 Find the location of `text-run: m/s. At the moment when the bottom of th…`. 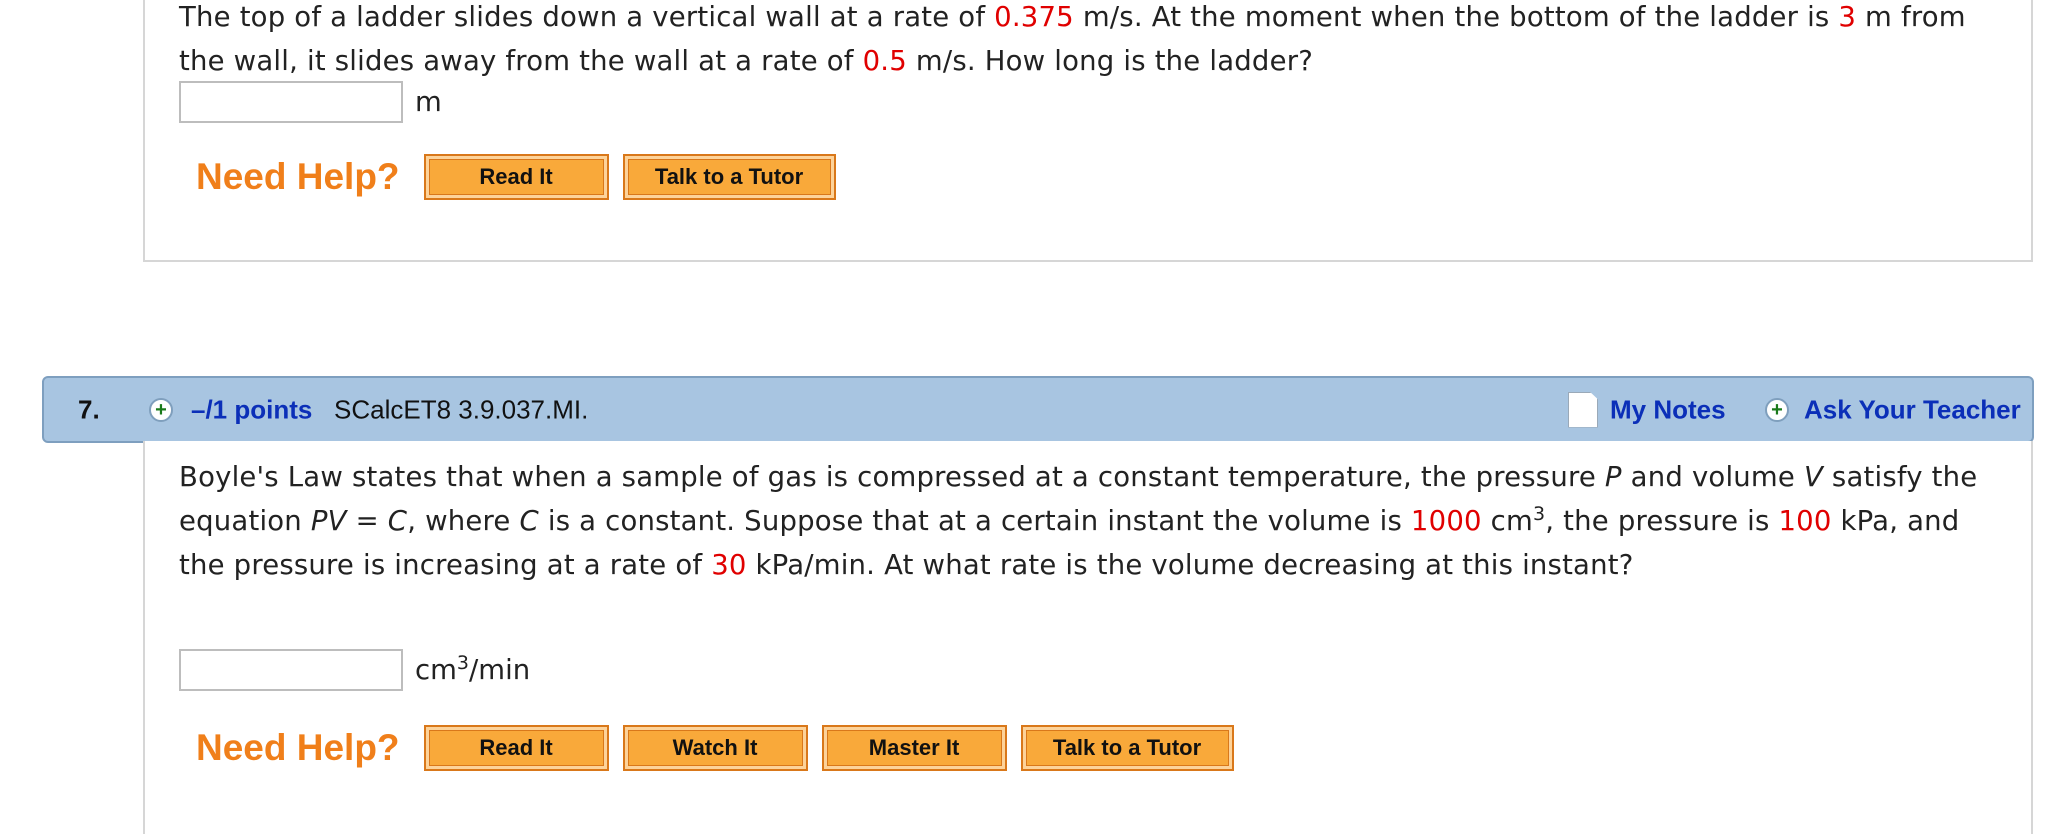

text-run: m/s. At the moment when the bottom of th… is located at coordinates (1456, 17).